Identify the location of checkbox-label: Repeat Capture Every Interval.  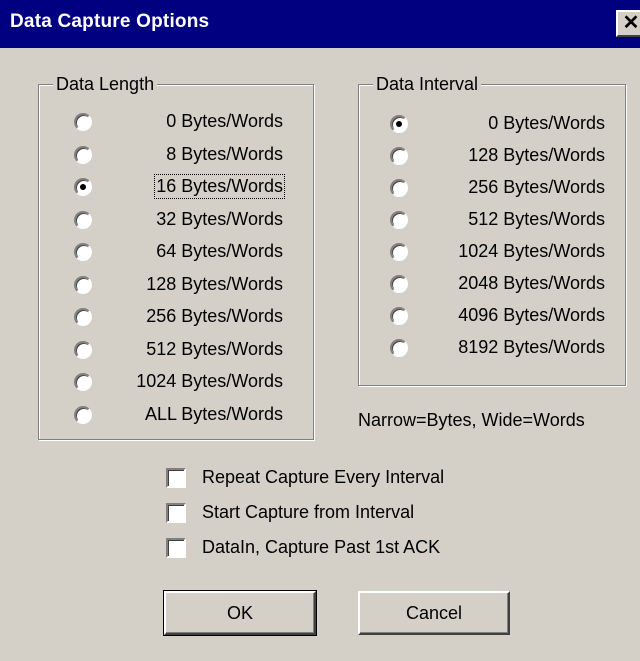
(323, 477).